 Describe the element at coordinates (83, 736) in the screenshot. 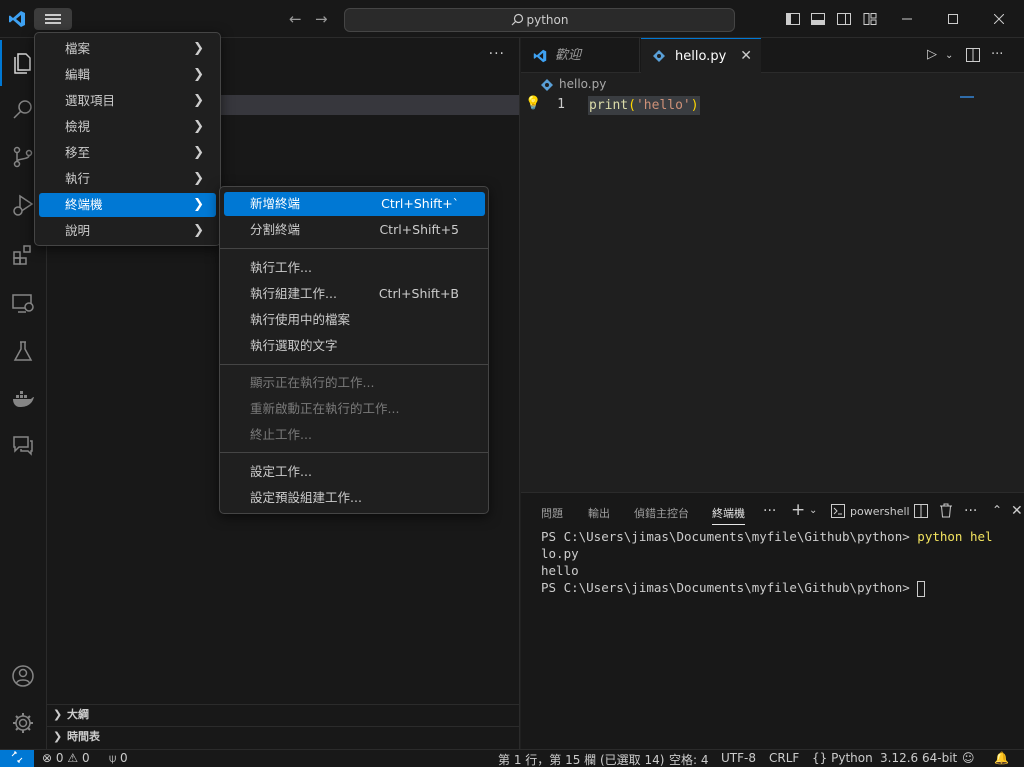

I see `timeline-label: 時間表` at that location.